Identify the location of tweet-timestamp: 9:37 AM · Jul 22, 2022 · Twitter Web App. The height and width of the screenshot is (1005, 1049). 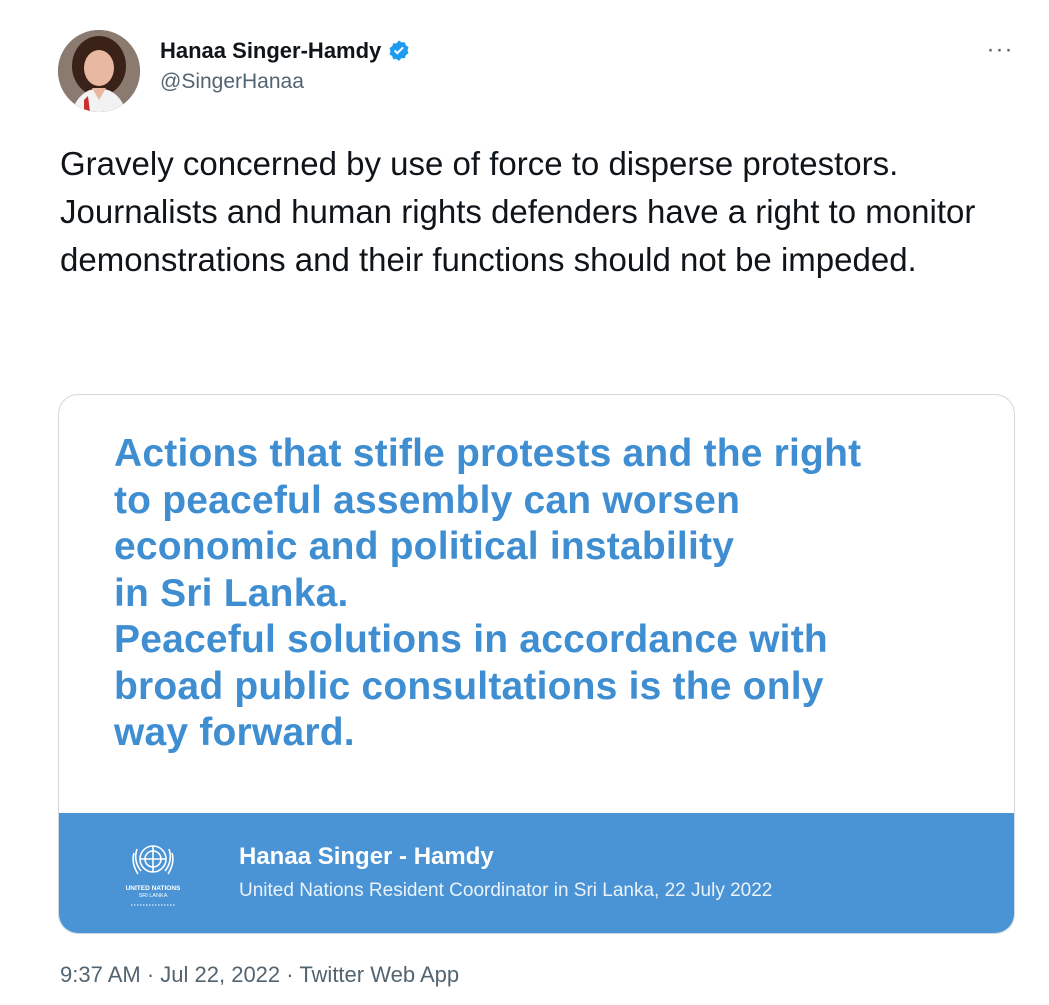
(259, 975).